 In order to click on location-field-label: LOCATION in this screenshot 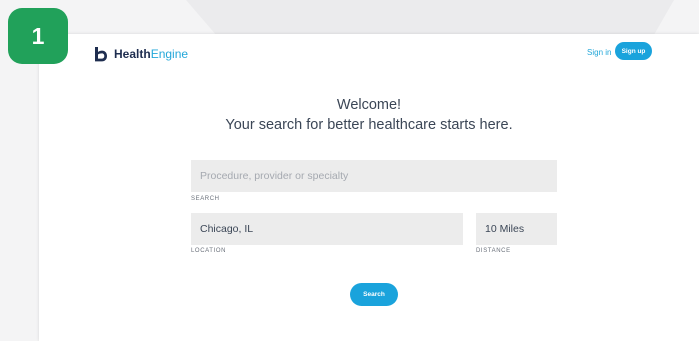, I will do `click(209, 251)`.